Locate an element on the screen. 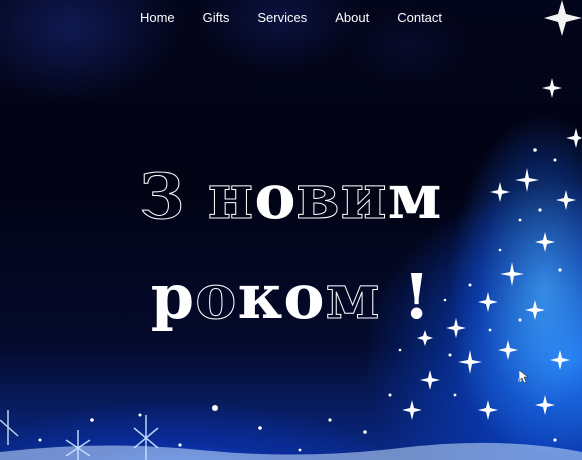  top-nav: Home Gifts Services About Contact is located at coordinates (291, 17).